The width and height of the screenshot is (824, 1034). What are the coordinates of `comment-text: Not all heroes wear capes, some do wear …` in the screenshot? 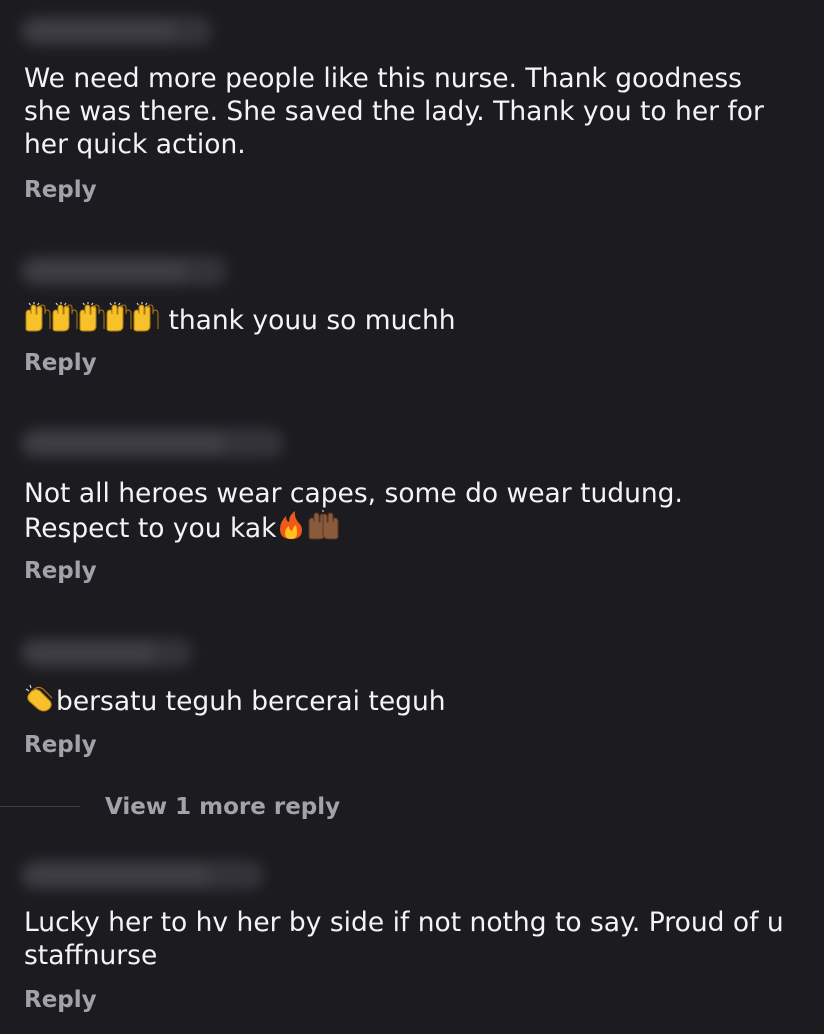 It's located at (409, 512).